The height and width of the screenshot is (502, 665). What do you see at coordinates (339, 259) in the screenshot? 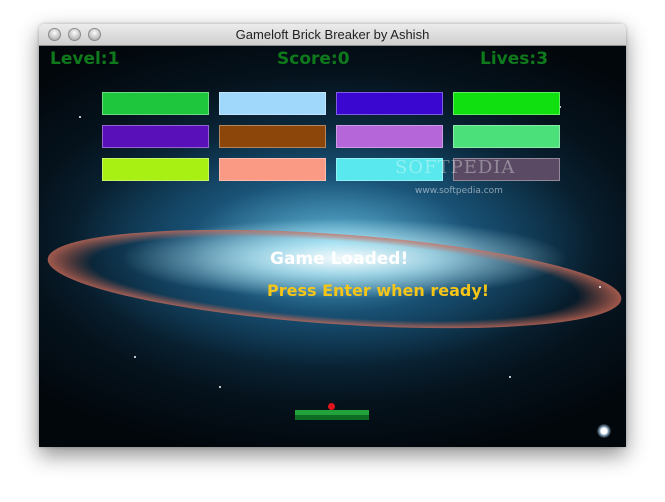
I see `status-message: Game Loaded!` at bounding box center [339, 259].